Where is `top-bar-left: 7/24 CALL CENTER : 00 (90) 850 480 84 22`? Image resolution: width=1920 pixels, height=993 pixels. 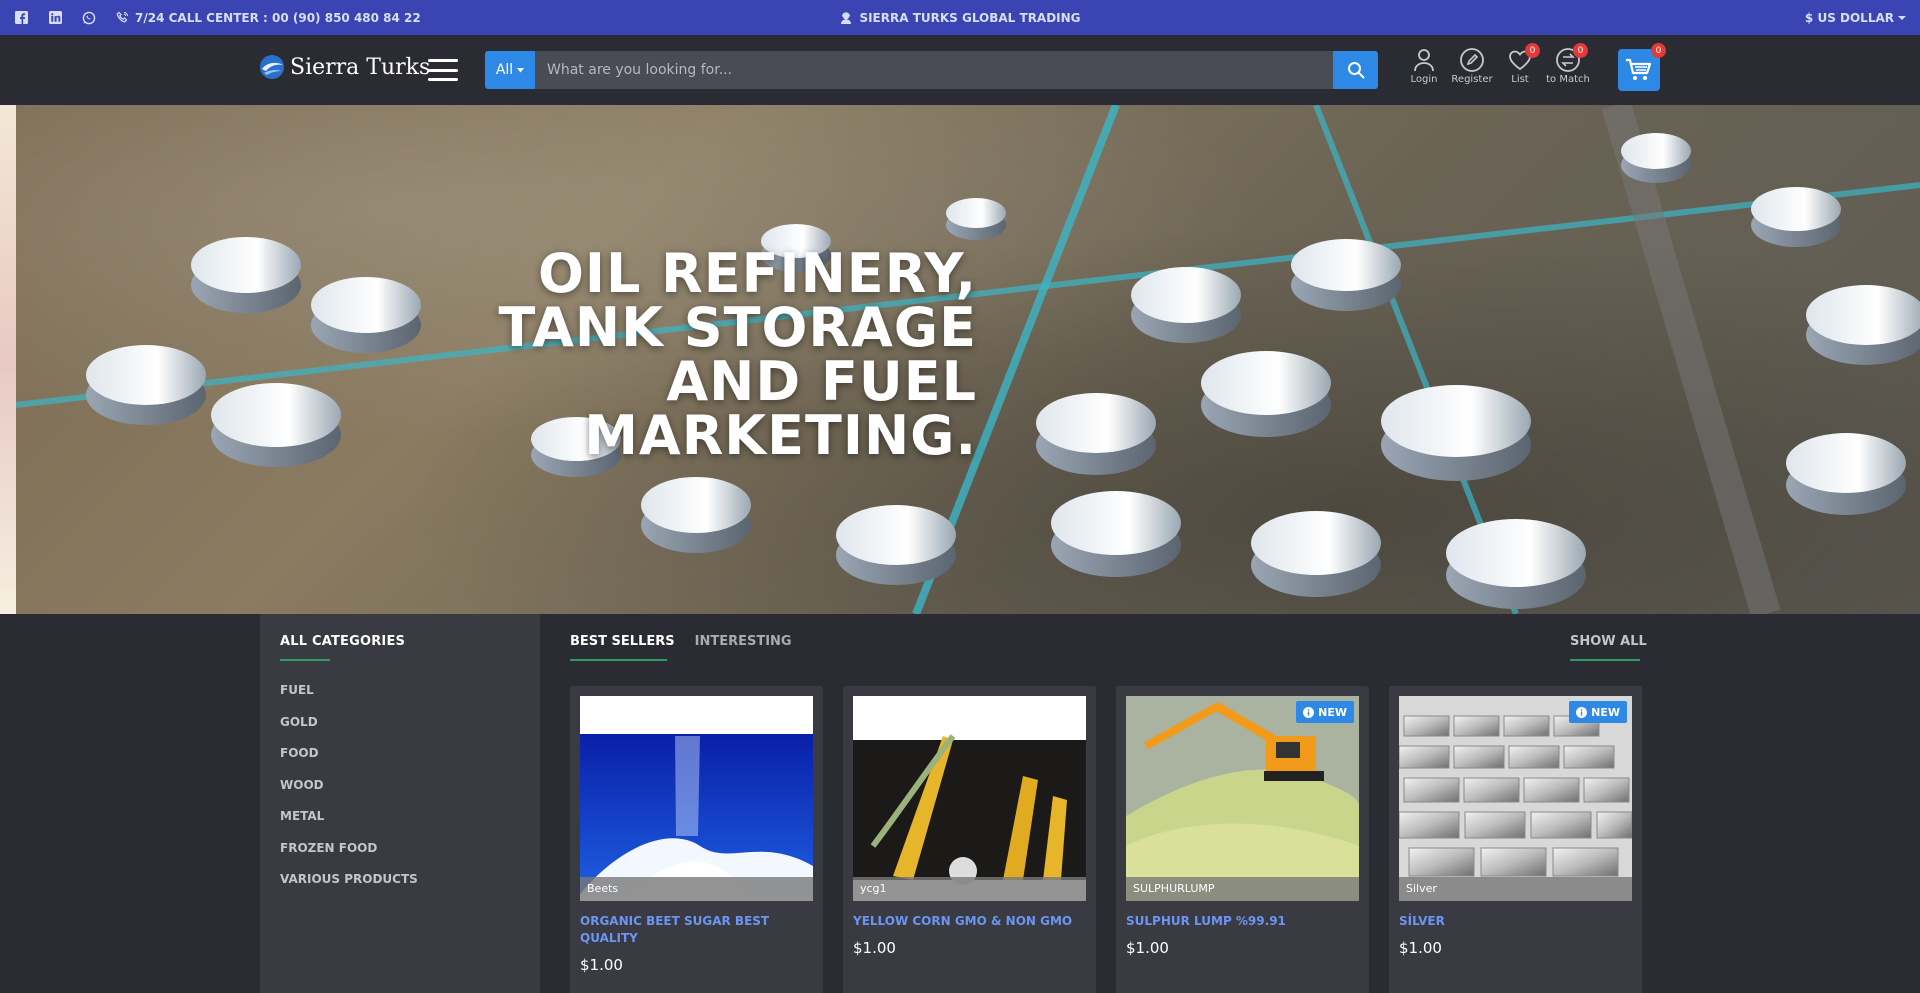
top-bar-left: 7/24 CALL CENTER : 00 (90) 850 480 84 22 is located at coordinates (217, 17).